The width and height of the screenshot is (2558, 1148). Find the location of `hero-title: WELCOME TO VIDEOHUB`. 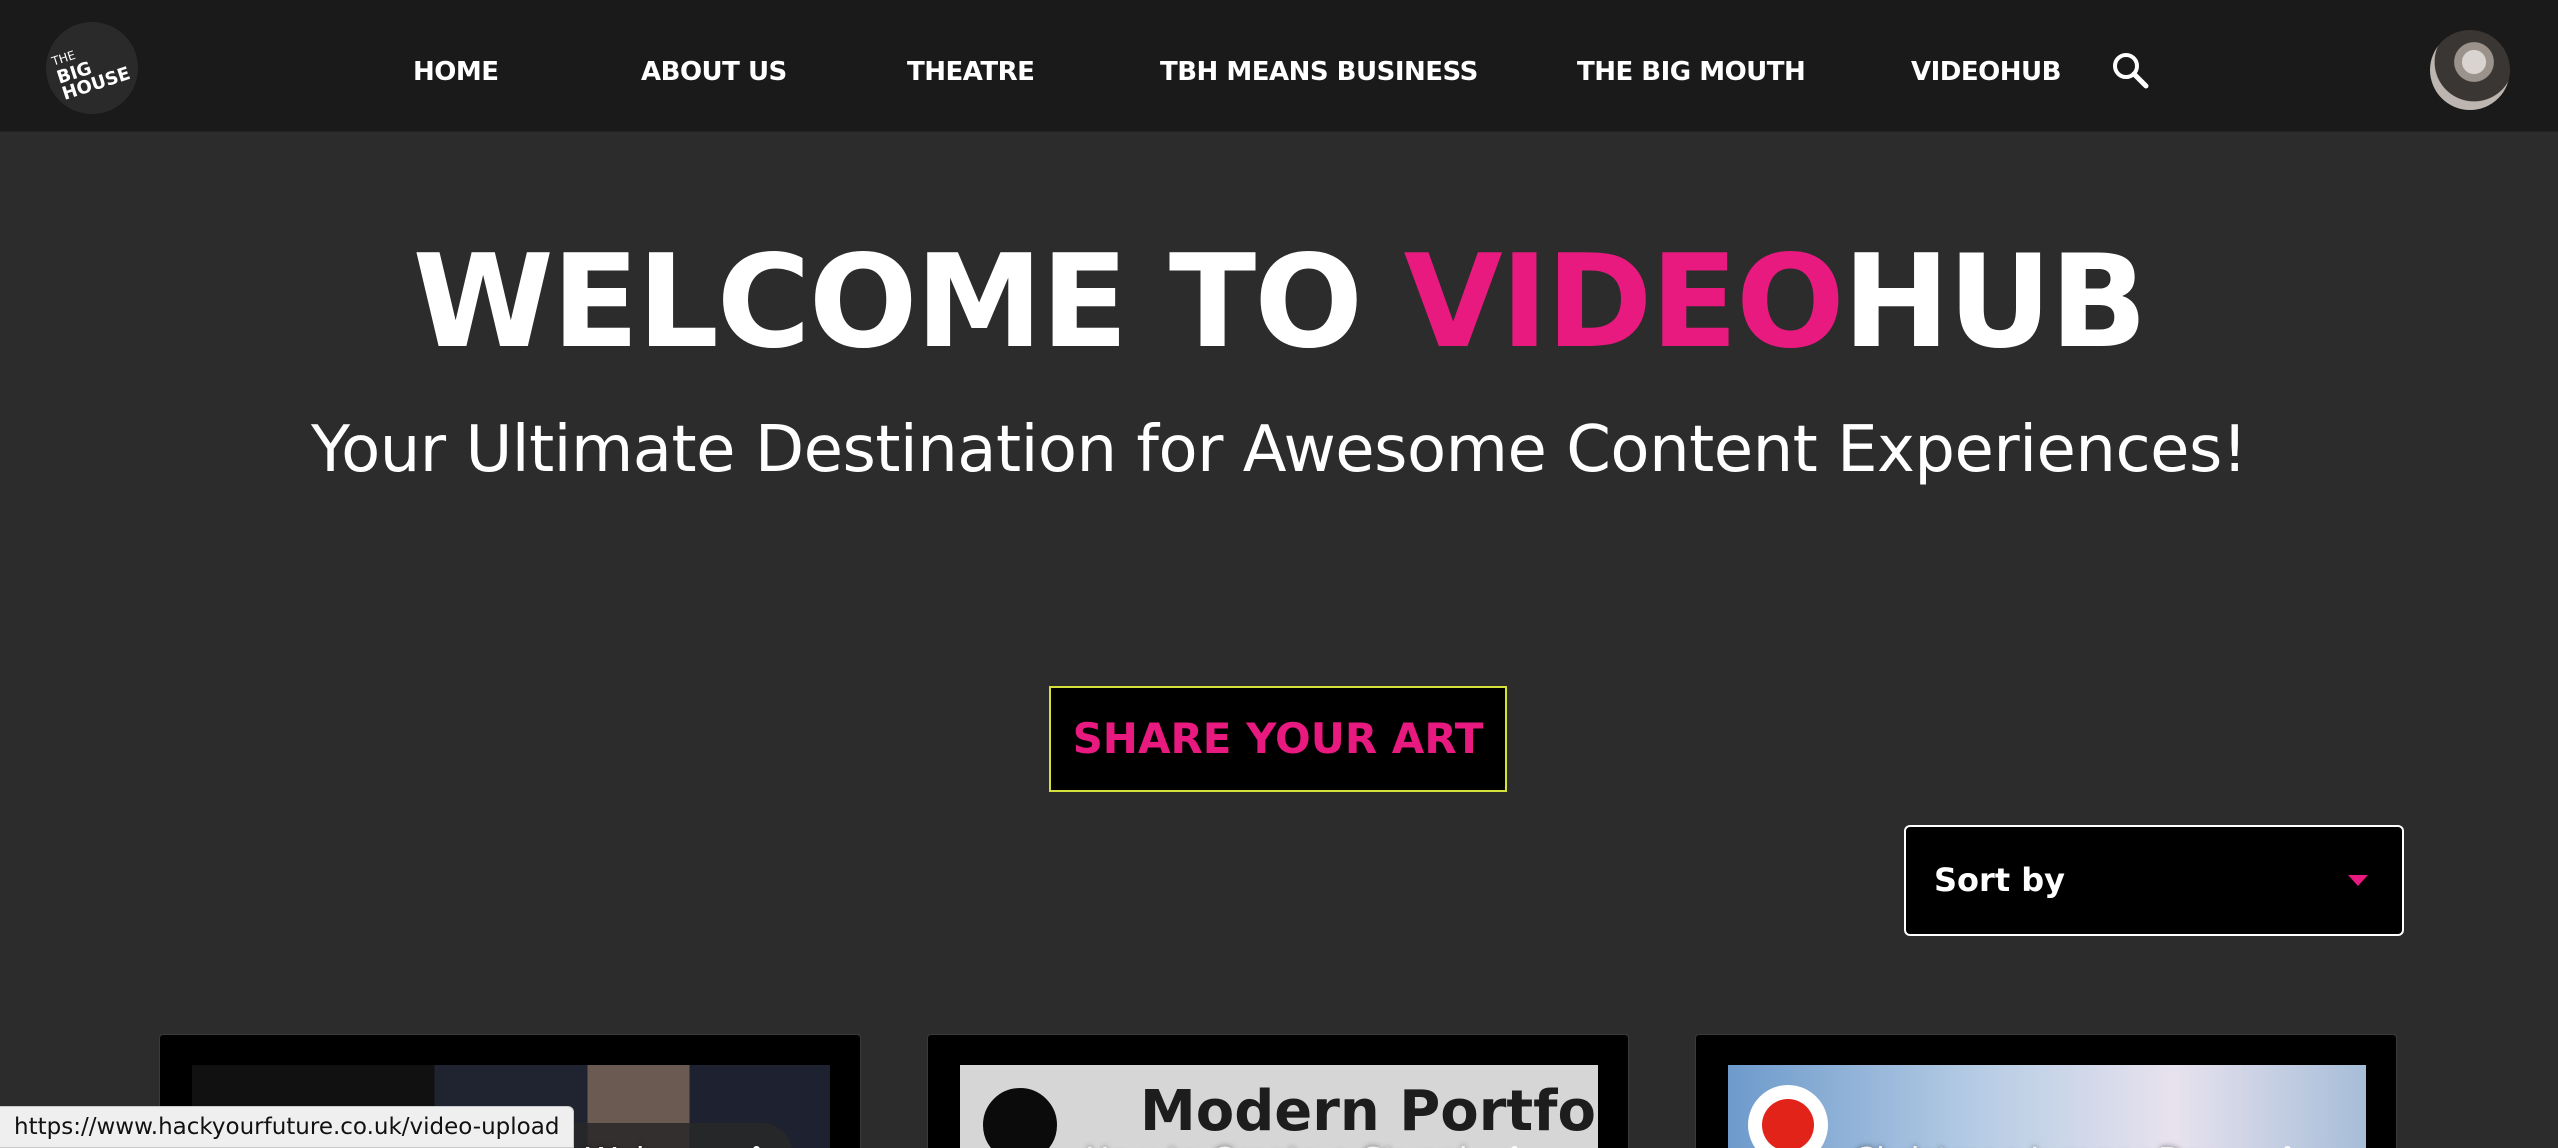

hero-title: WELCOME TO VIDEOHUB is located at coordinates (1279, 303).